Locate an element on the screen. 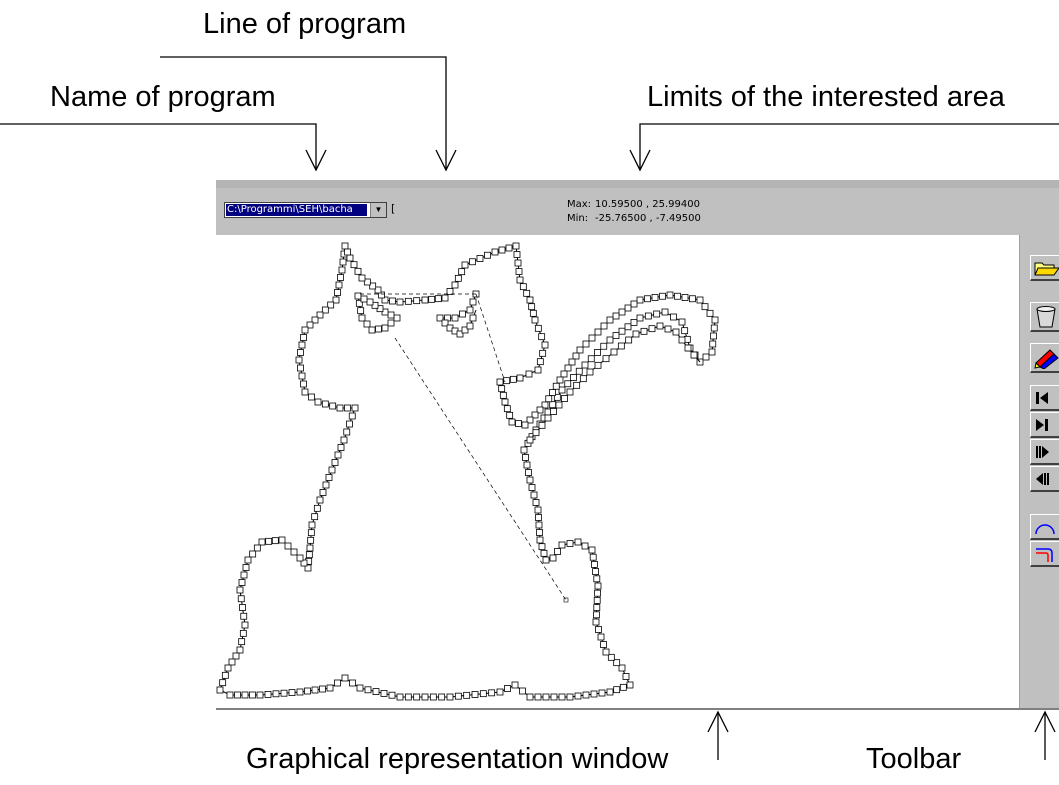 This screenshot has height=785, width=1059. program-name-value: C:\Programmi\SEH\bacha is located at coordinates (296, 210).